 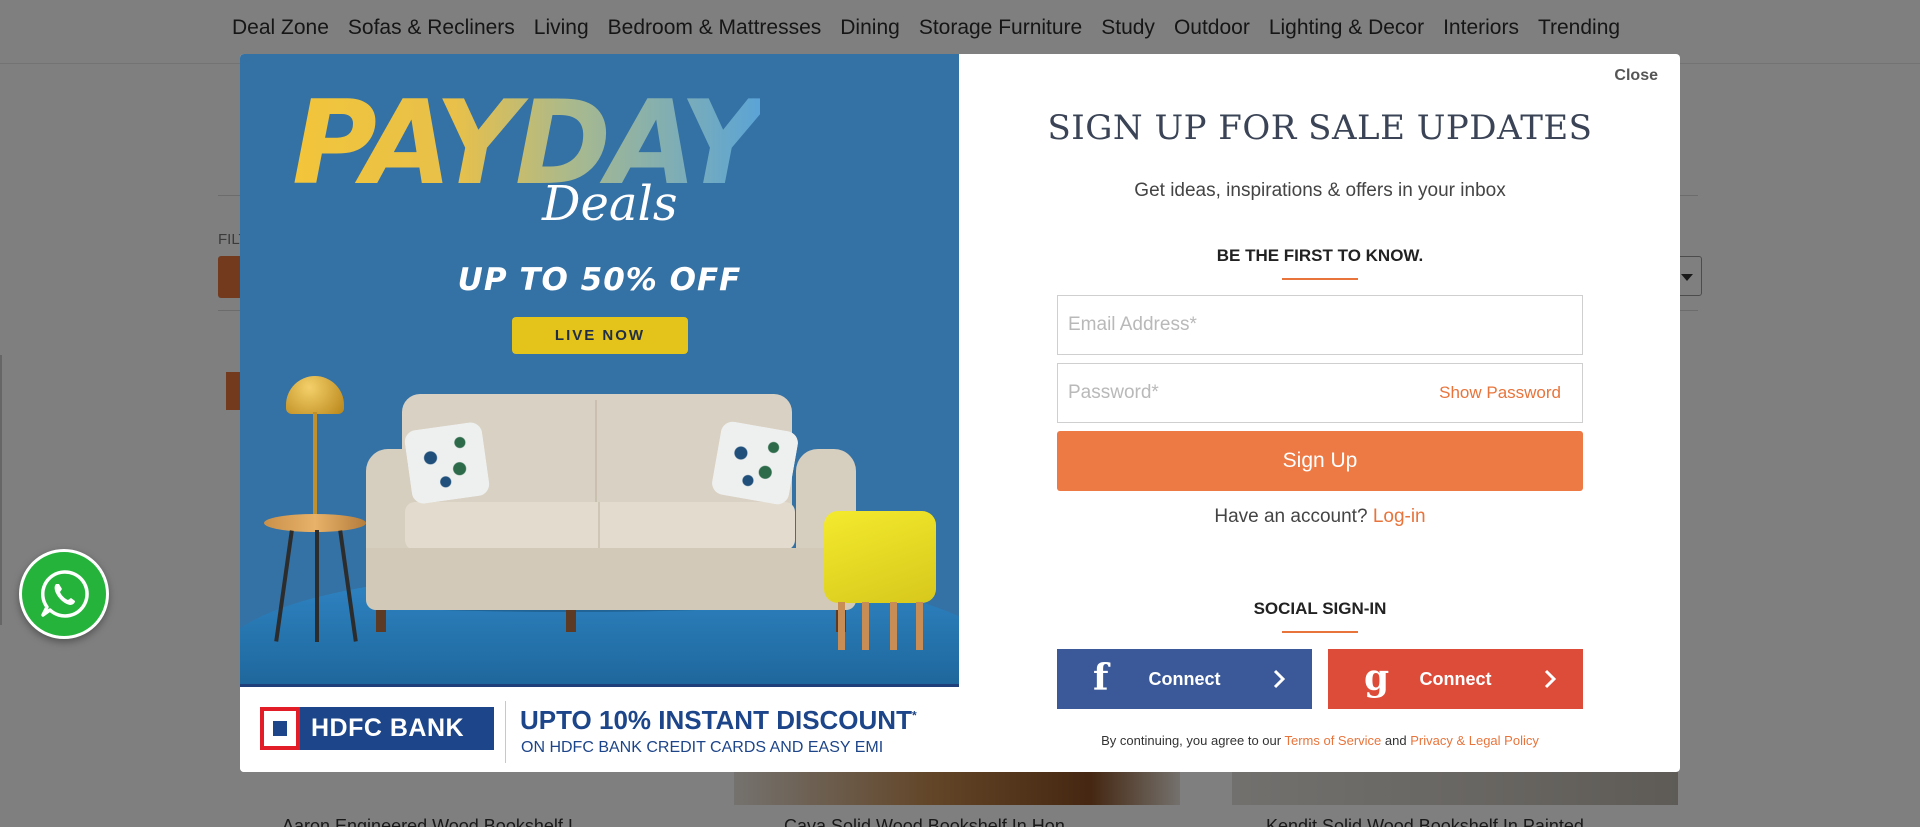 I want to click on facebook-connect-button: f Connect, so click(x=1184, y=679).